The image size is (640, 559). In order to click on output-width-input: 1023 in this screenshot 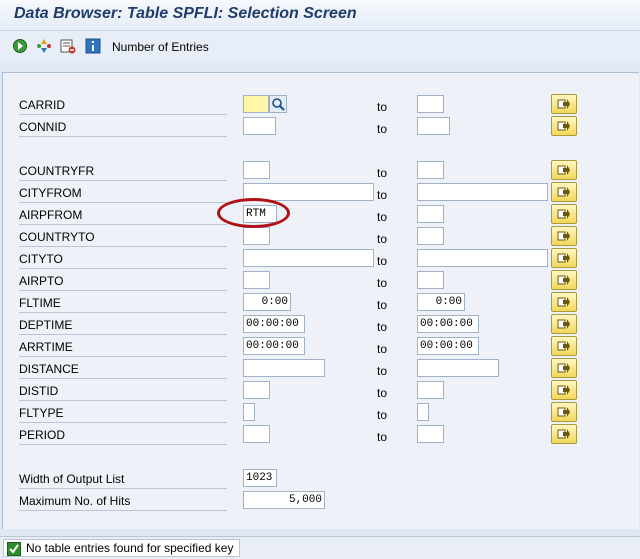, I will do `click(260, 478)`.